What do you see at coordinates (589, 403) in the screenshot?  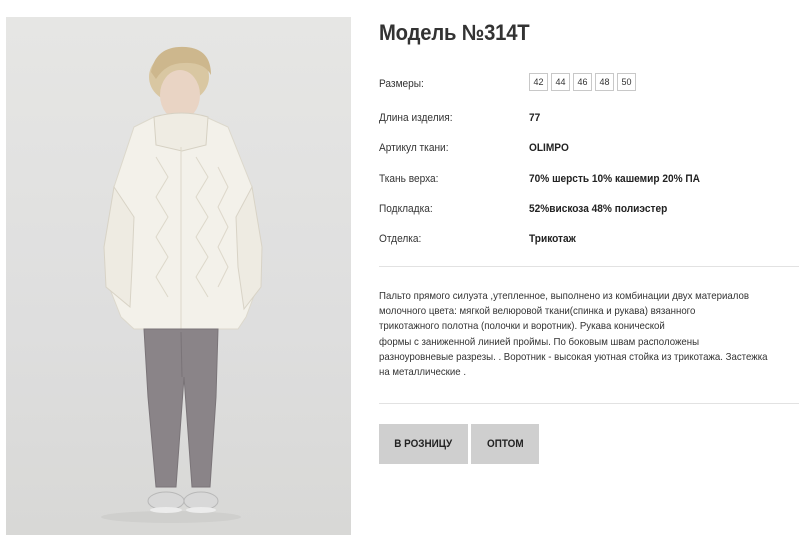 I see `divider-bottom` at bounding box center [589, 403].